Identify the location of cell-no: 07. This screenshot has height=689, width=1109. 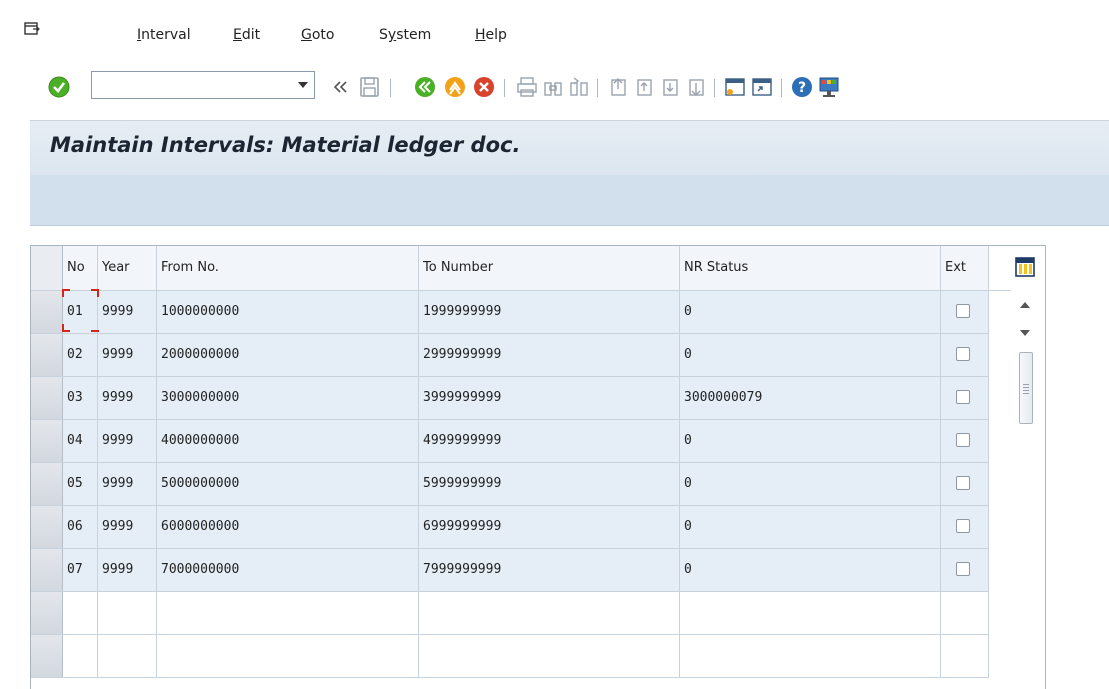
(80, 570).